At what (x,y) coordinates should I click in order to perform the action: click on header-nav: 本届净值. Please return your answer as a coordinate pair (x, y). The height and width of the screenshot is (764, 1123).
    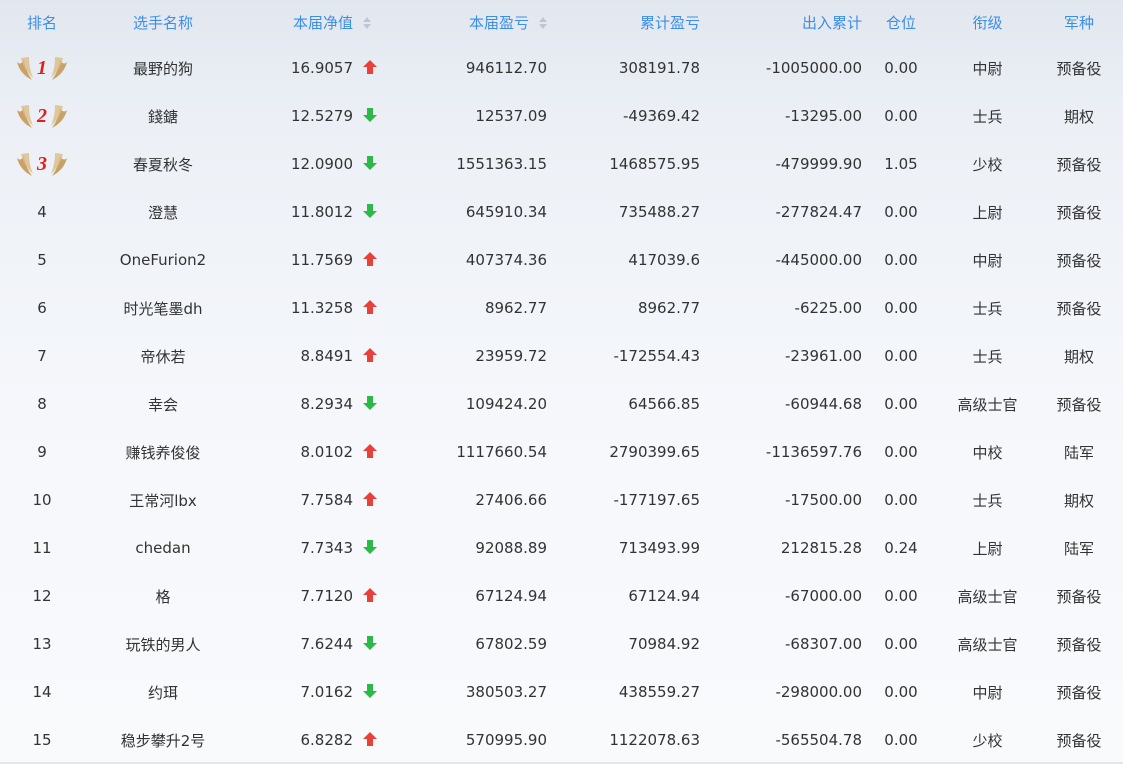
    Looking at the image, I should click on (319, 22).